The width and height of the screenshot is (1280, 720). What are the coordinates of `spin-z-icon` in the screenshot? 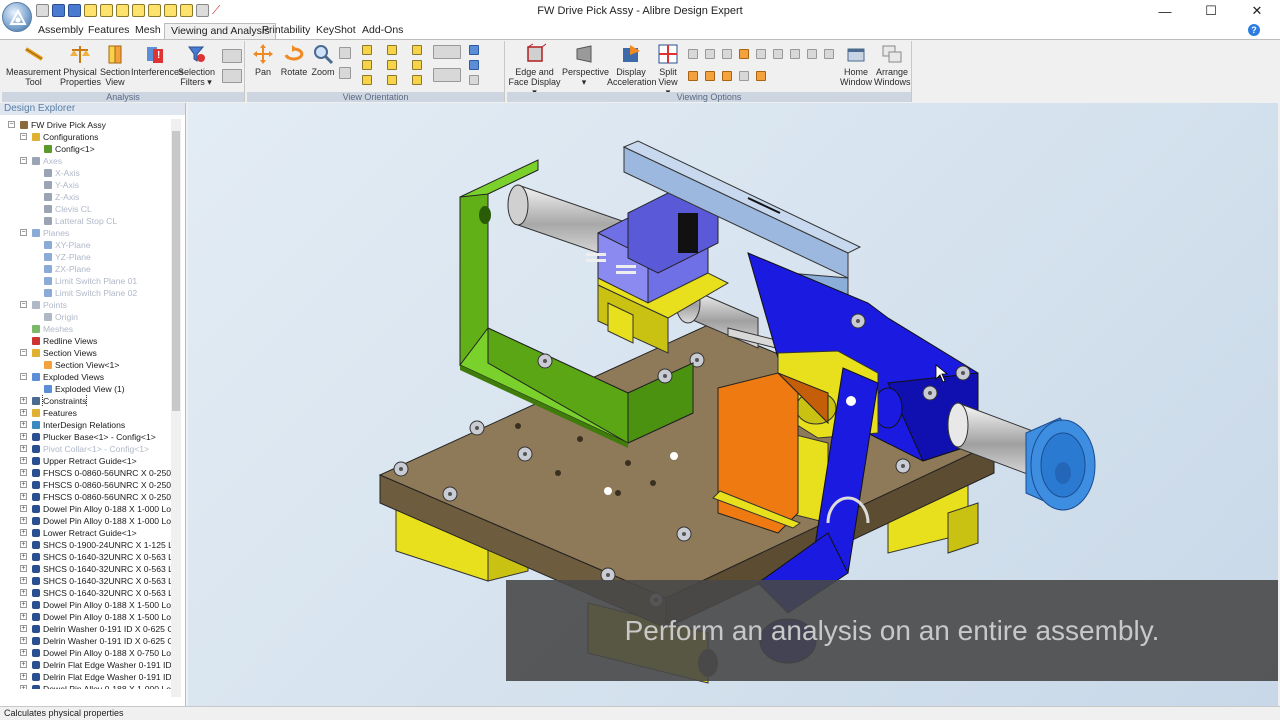 It's located at (474, 80).